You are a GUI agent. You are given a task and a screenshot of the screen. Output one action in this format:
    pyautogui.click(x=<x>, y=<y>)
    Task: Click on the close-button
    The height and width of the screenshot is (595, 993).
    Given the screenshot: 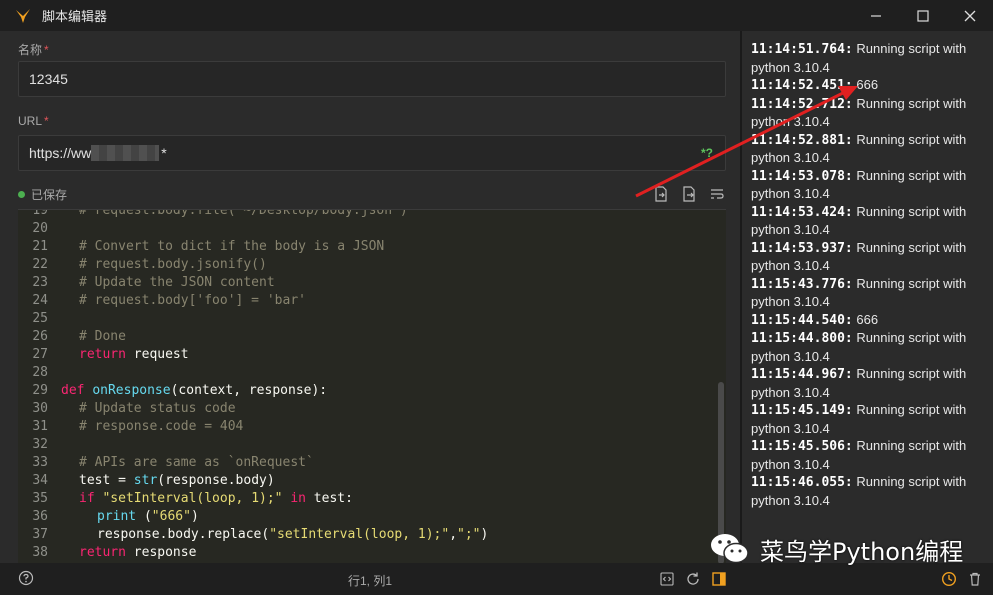 What is the action you would take?
    pyautogui.click(x=969, y=15)
    